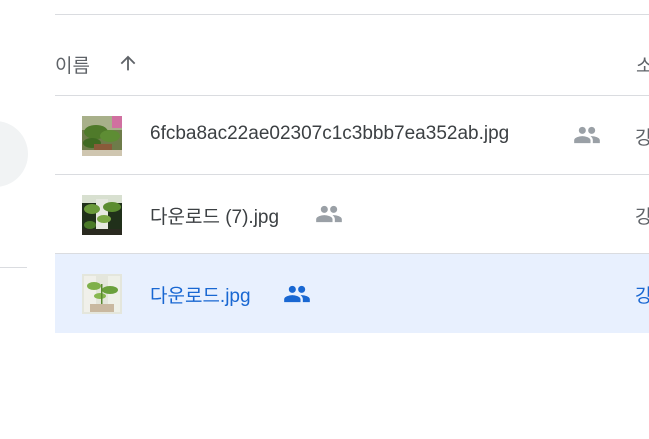 Image resolution: width=649 pixels, height=439 pixels. What do you see at coordinates (13, 267) in the screenshot?
I see `sidebar-divider` at bounding box center [13, 267].